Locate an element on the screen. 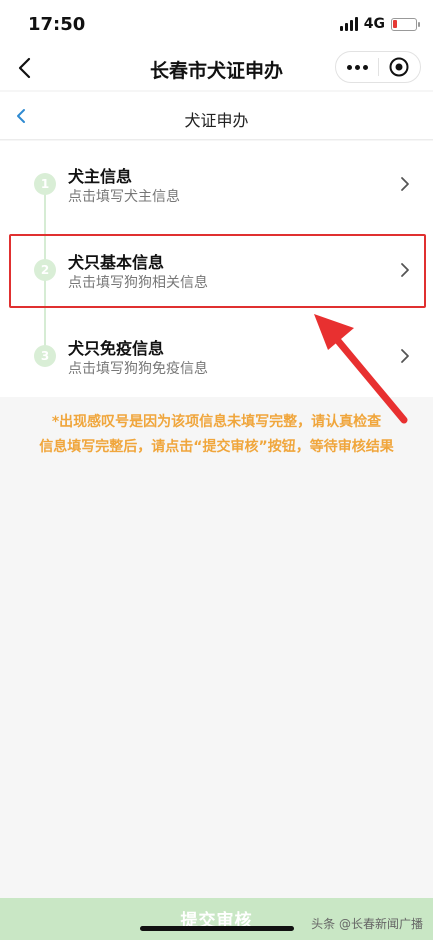 The width and height of the screenshot is (433, 940). battery-level is located at coordinates (395, 23).